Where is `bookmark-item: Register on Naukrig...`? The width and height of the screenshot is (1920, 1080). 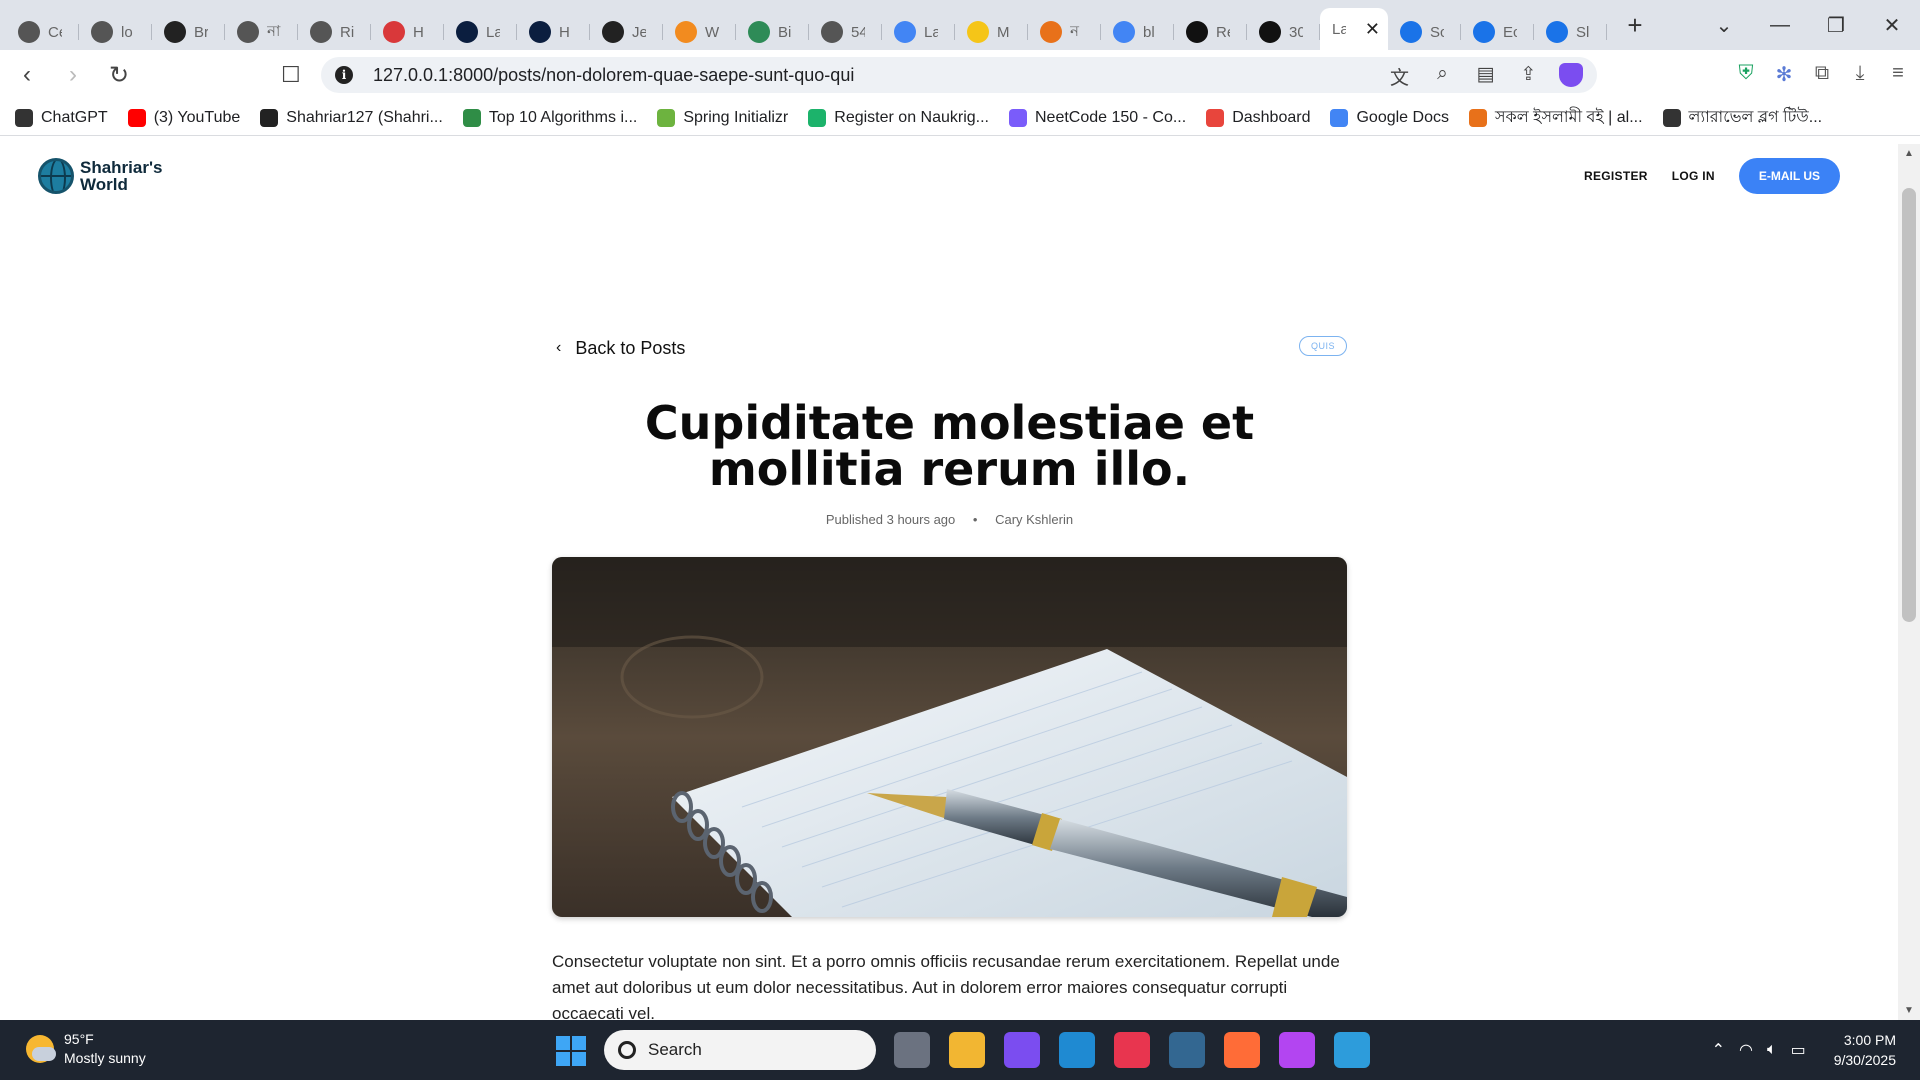 bookmark-item: Register on Naukrig... is located at coordinates (898, 117).